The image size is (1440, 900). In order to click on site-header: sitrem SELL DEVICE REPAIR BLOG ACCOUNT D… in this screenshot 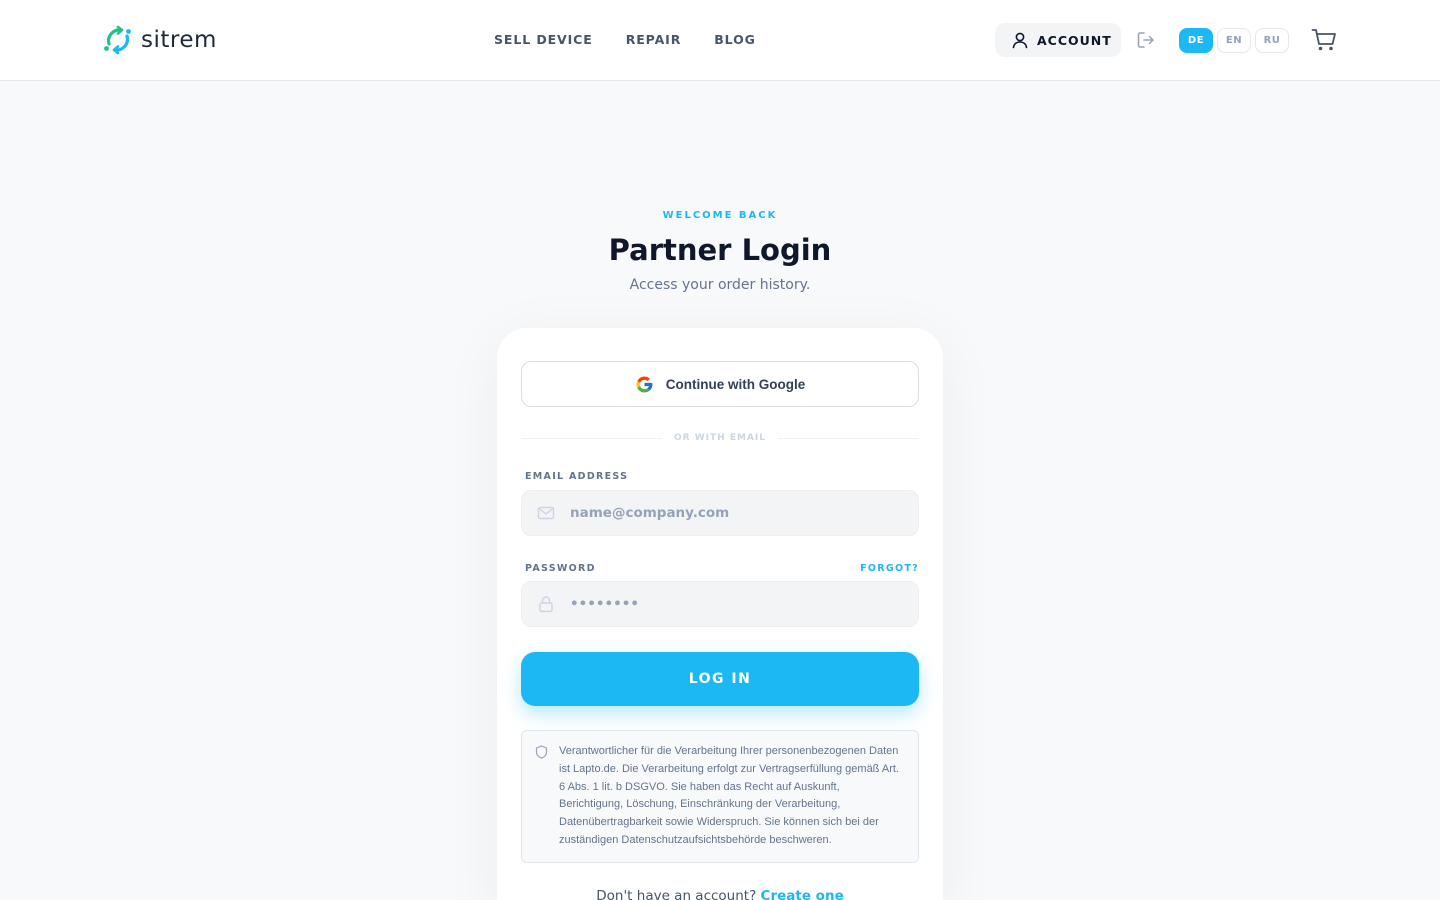, I will do `click(720, 40)`.